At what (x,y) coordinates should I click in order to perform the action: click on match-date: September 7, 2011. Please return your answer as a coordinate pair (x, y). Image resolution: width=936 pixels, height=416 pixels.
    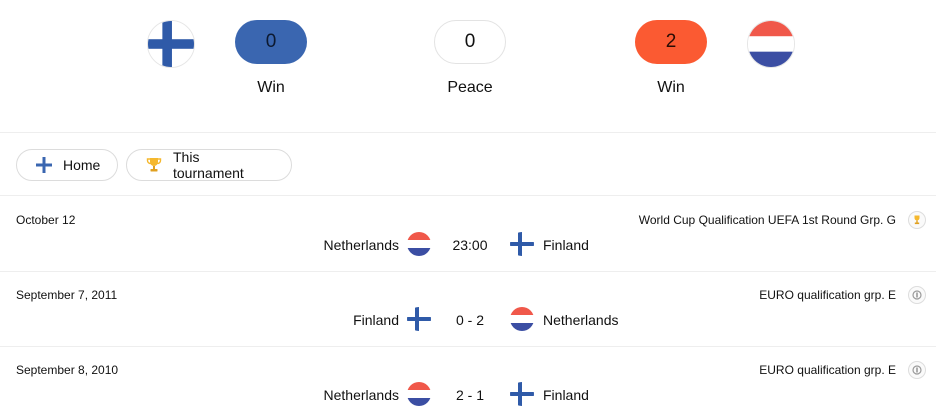
    Looking at the image, I should click on (67, 295).